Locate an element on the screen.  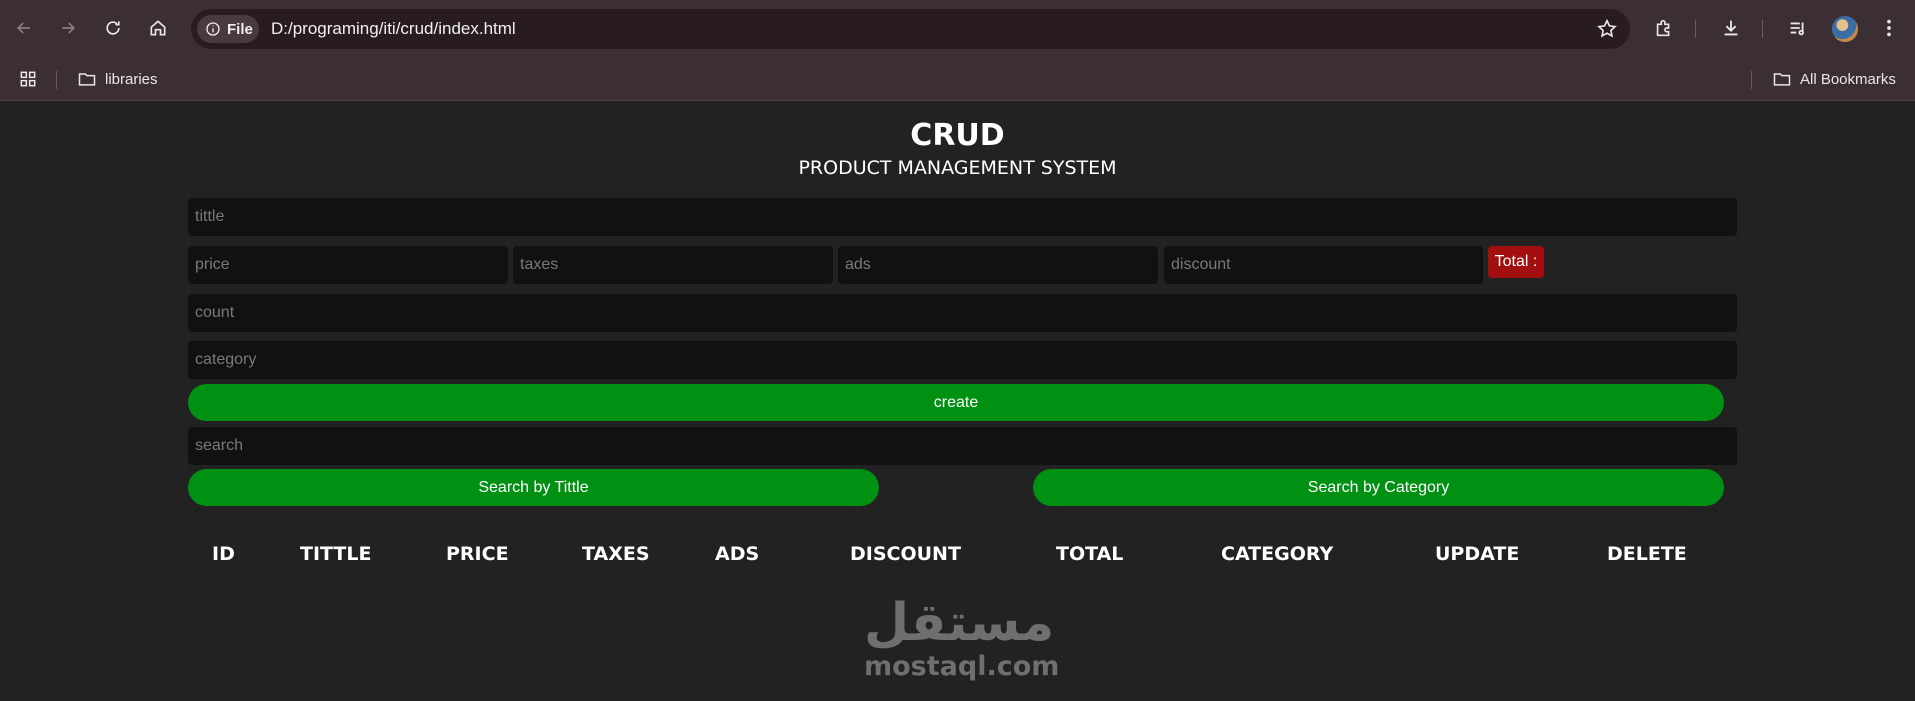
column-header-price: PRICE is located at coordinates (477, 554).